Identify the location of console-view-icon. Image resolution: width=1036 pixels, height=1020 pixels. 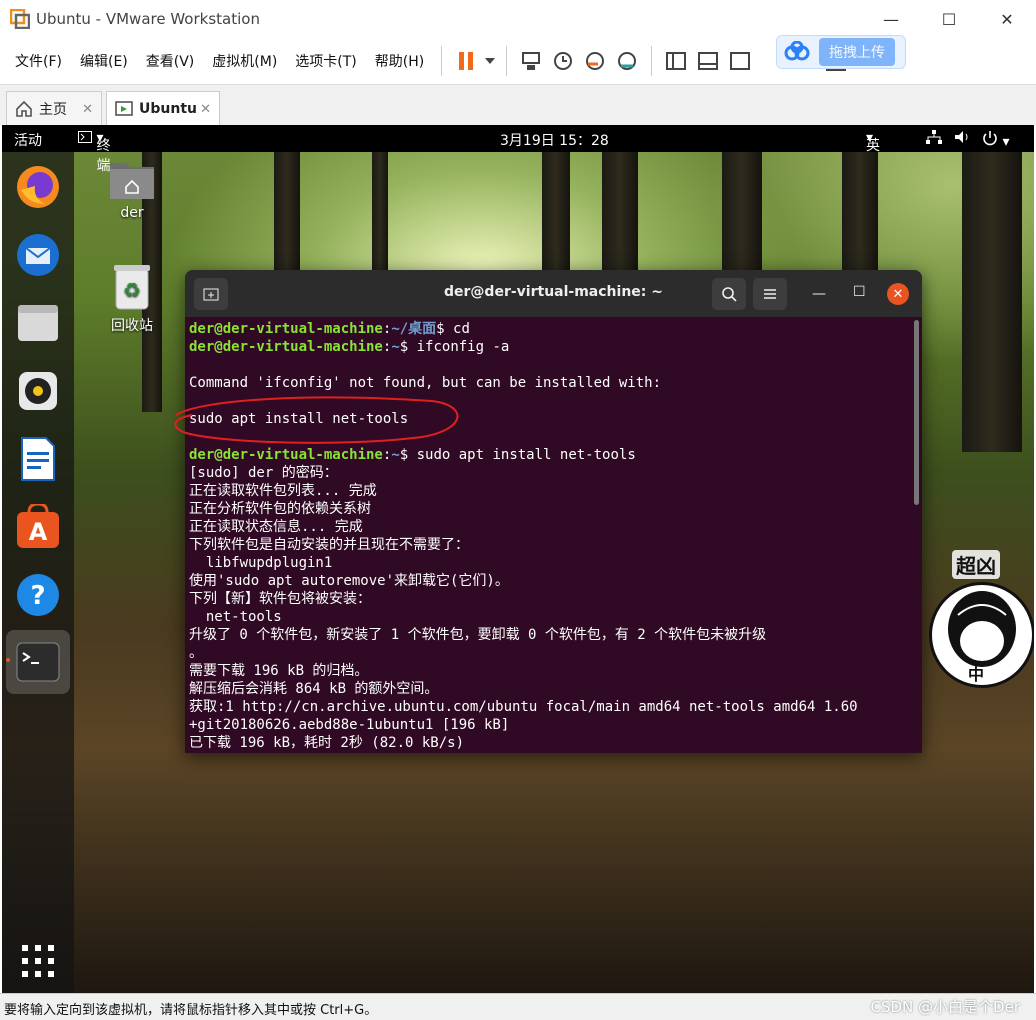
(740, 61).